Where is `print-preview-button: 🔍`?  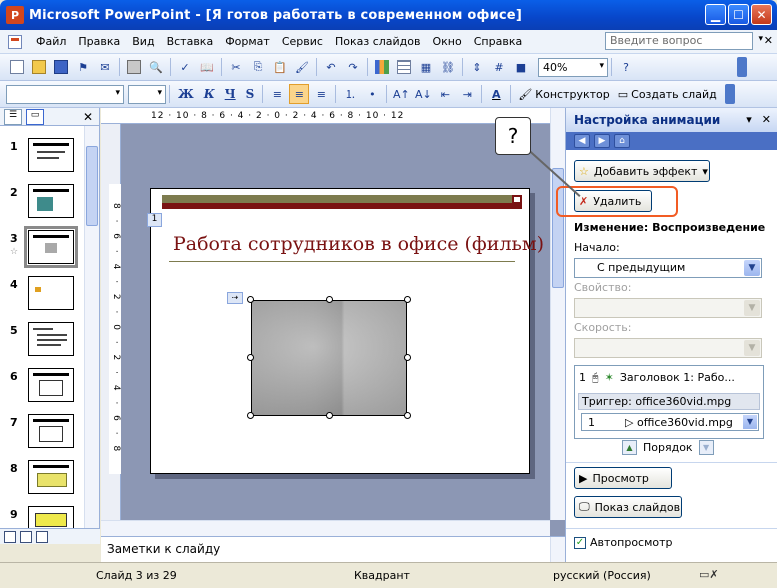 print-preview-button: 🔍 is located at coordinates (156, 67).